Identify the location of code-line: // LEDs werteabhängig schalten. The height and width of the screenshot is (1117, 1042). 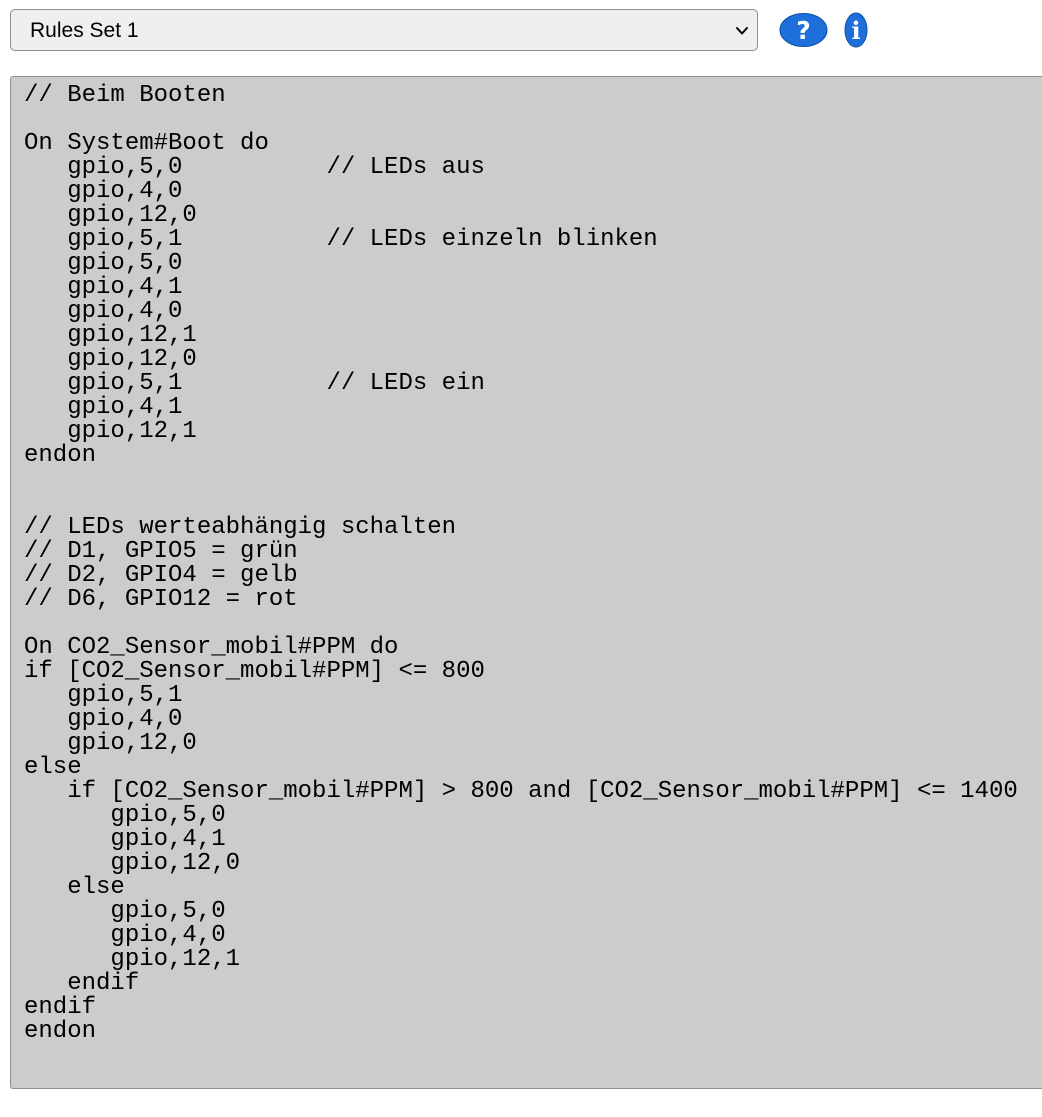
(240, 527).